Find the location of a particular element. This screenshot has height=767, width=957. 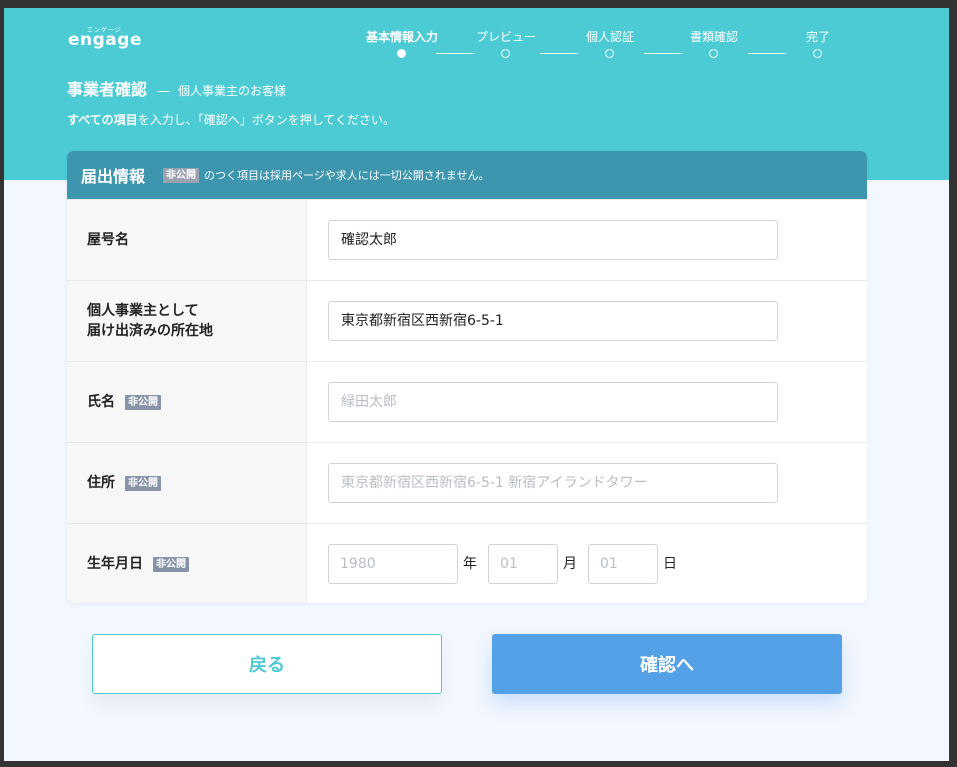

form-row-address: 住所 非公開 東京都新宿区西新宿6-5-1 新宿アイランドタワー is located at coordinates (467, 482).